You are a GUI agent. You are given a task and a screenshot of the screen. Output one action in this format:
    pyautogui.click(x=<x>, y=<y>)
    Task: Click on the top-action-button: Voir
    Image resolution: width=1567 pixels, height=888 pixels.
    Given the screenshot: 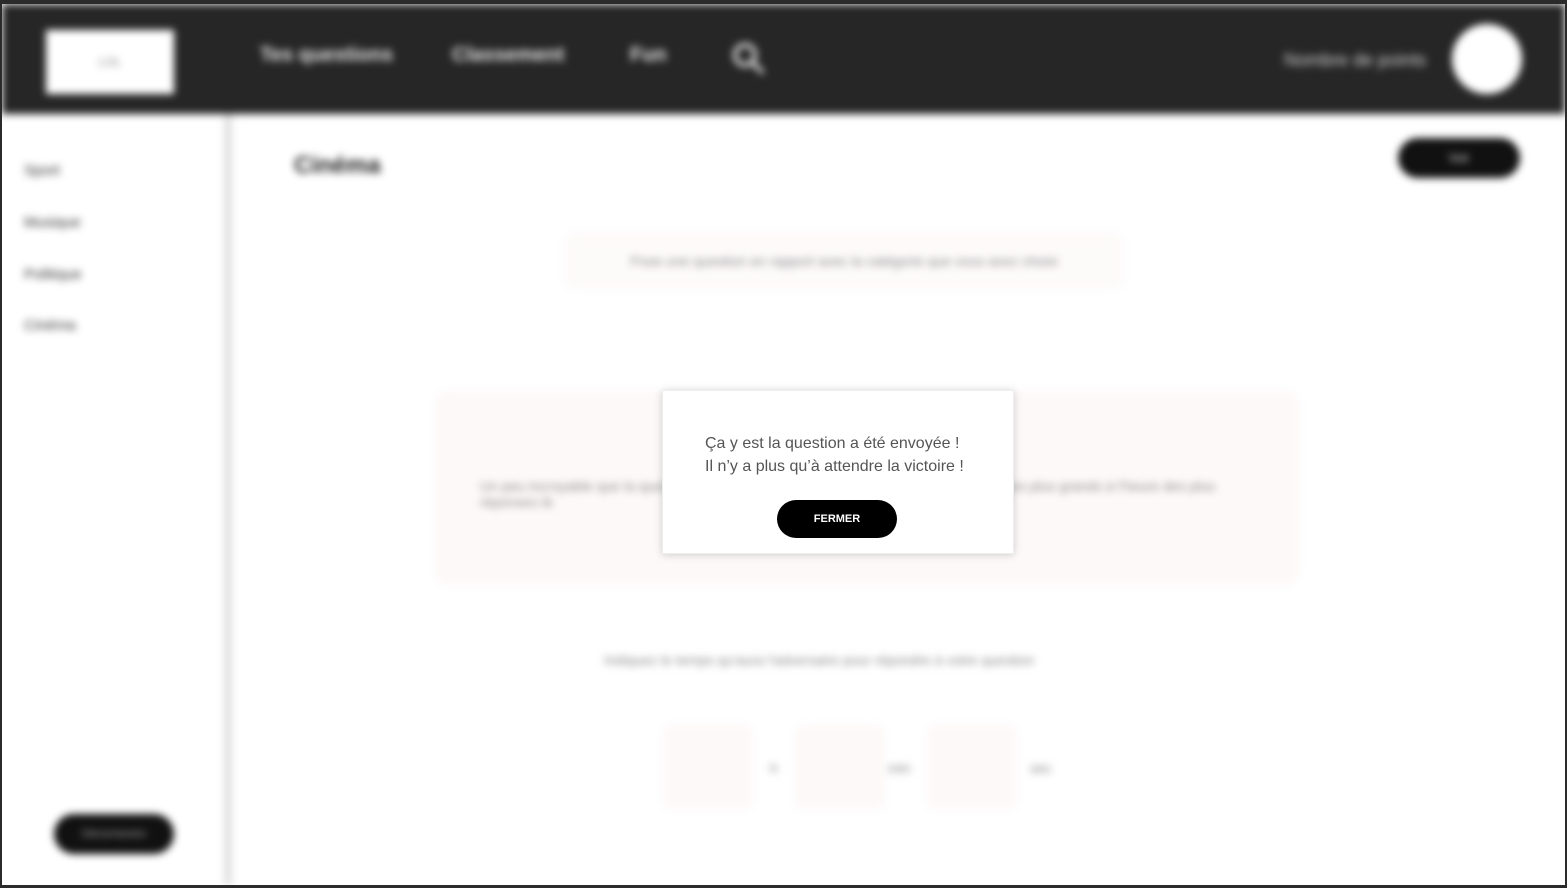 What is the action you would take?
    pyautogui.click(x=1459, y=158)
    